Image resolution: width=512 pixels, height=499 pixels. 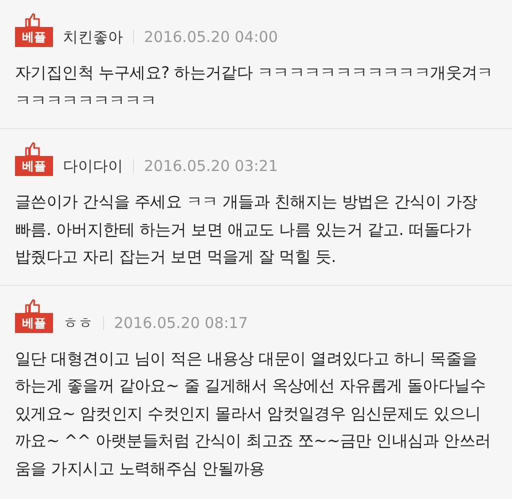 What do you see at coordinates (78, 322) in the screenshot?
I see `author-name: ㅎㅎ` at bounding box center [78, 322].